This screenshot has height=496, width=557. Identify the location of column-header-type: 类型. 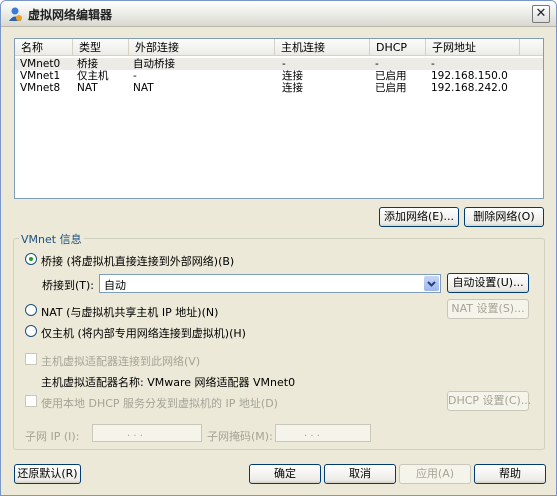
(101, 47).